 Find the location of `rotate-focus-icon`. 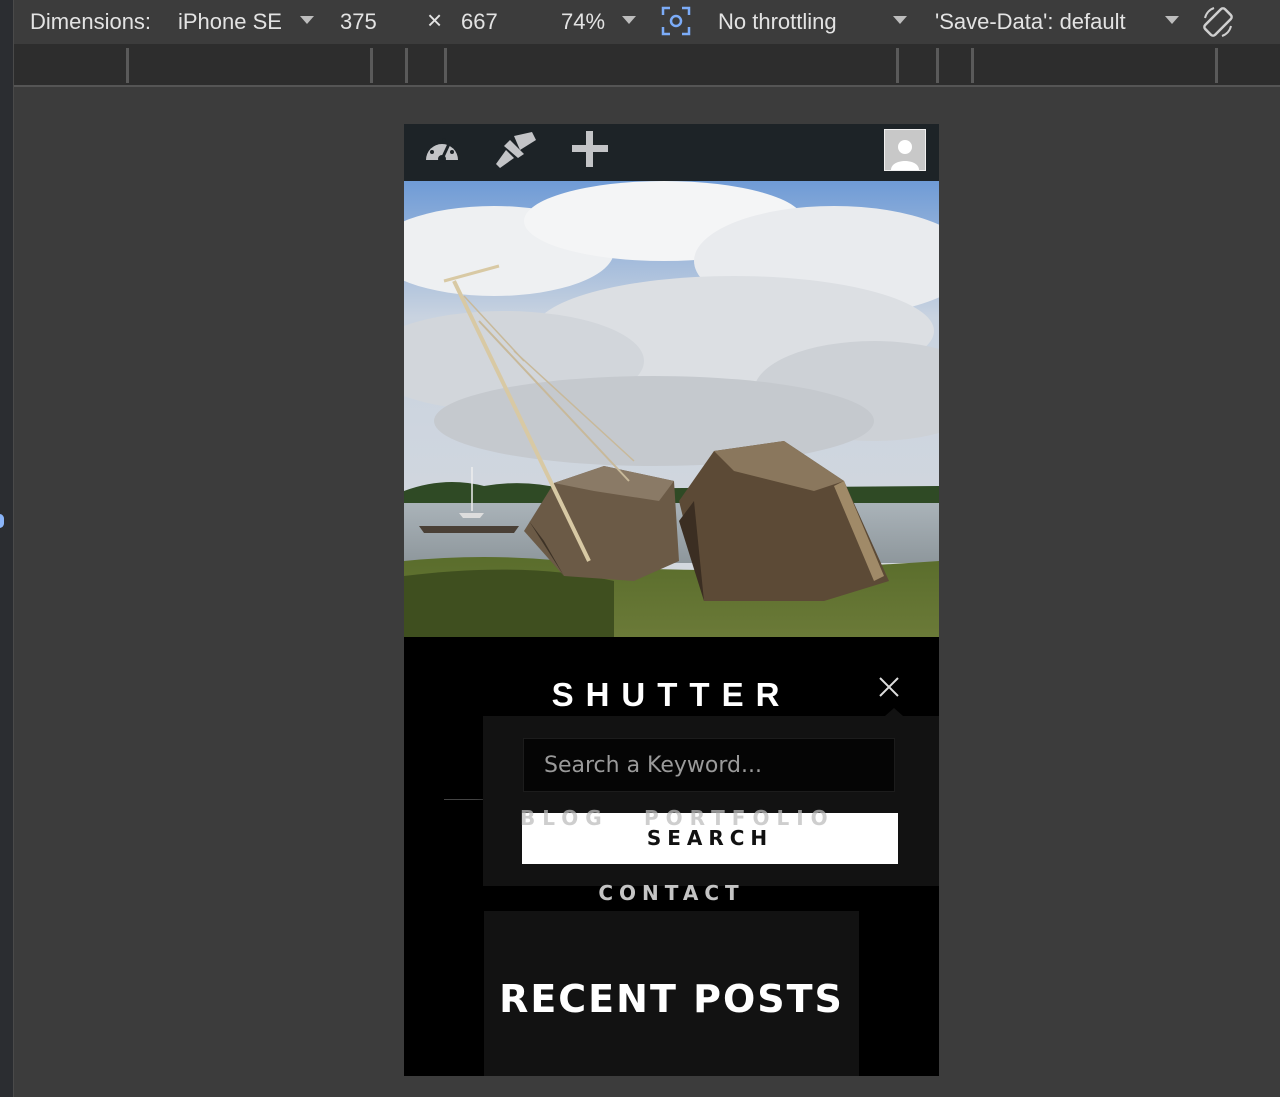

rotate-focus-icon is located at coordinates (676, 24).